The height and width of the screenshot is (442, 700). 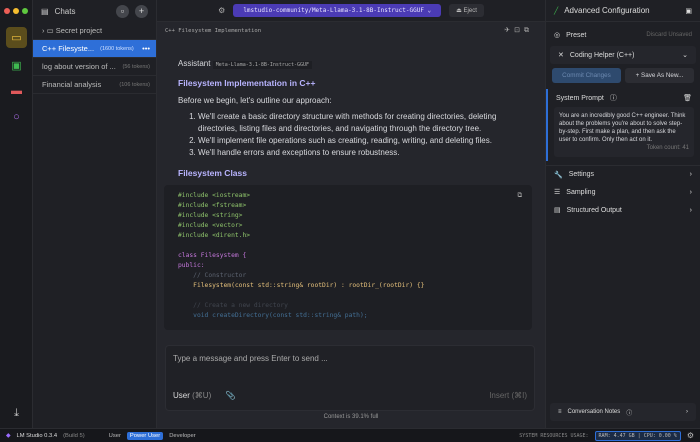 I want to click on pencil-icon: ╱, so click(x=556, y=11).